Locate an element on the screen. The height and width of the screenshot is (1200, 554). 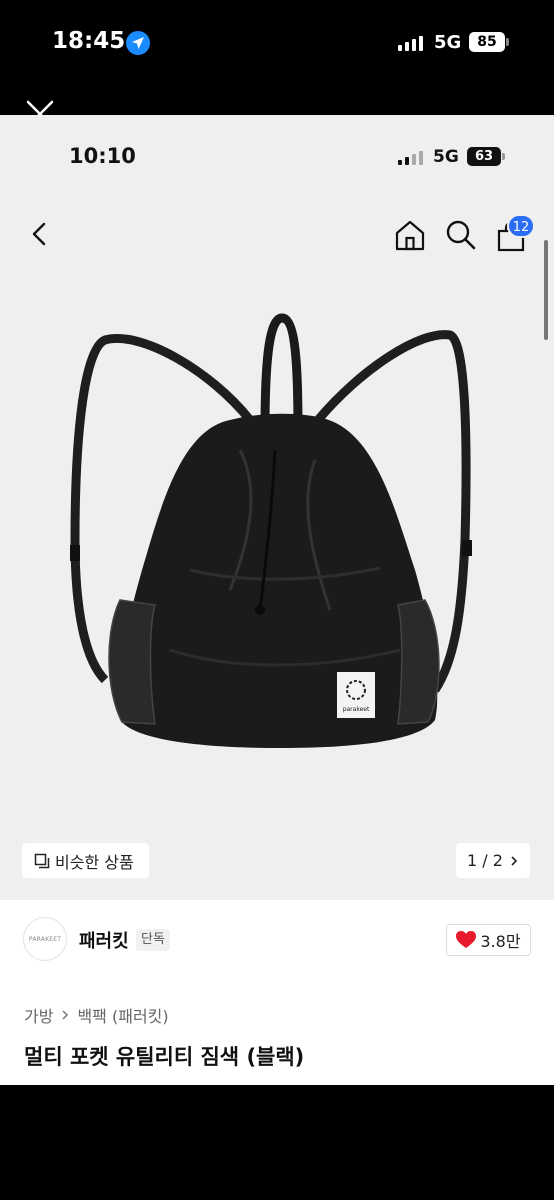
device-time: 18:45 is located at coordinates (89, 41).